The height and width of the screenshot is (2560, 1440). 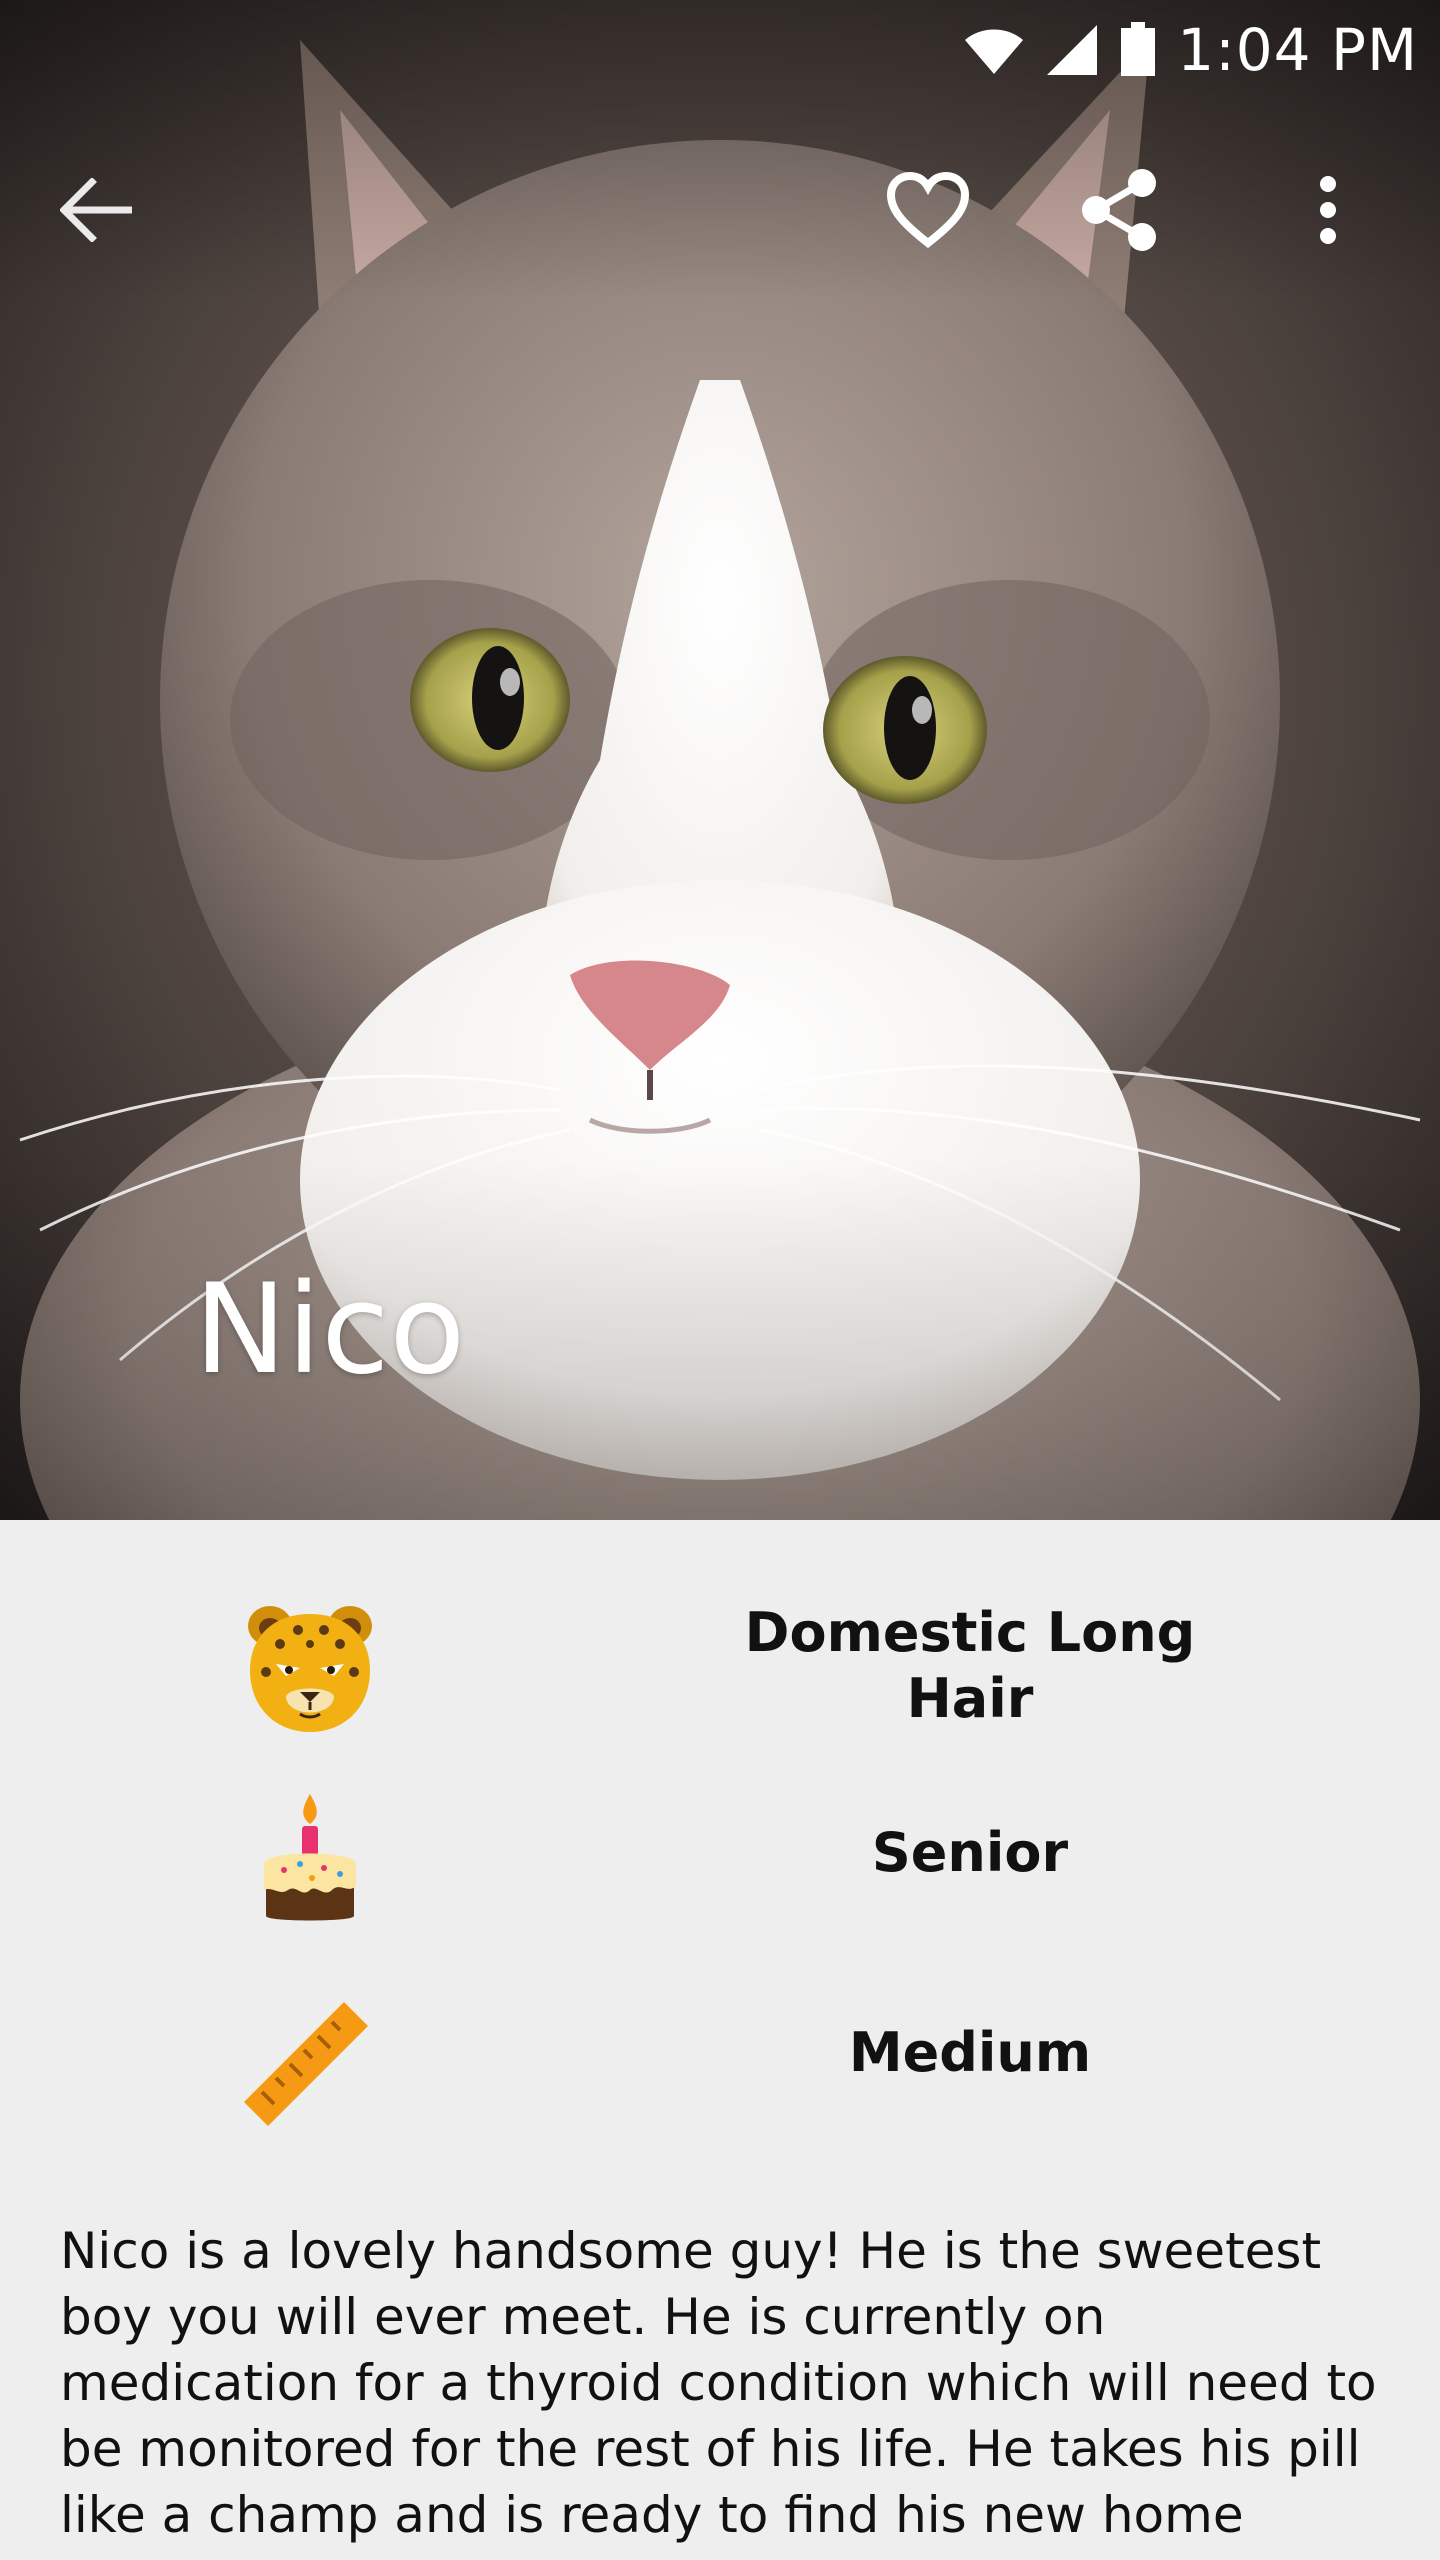 I want to click on pet-name: Nico, so click(x=330, y=1330).